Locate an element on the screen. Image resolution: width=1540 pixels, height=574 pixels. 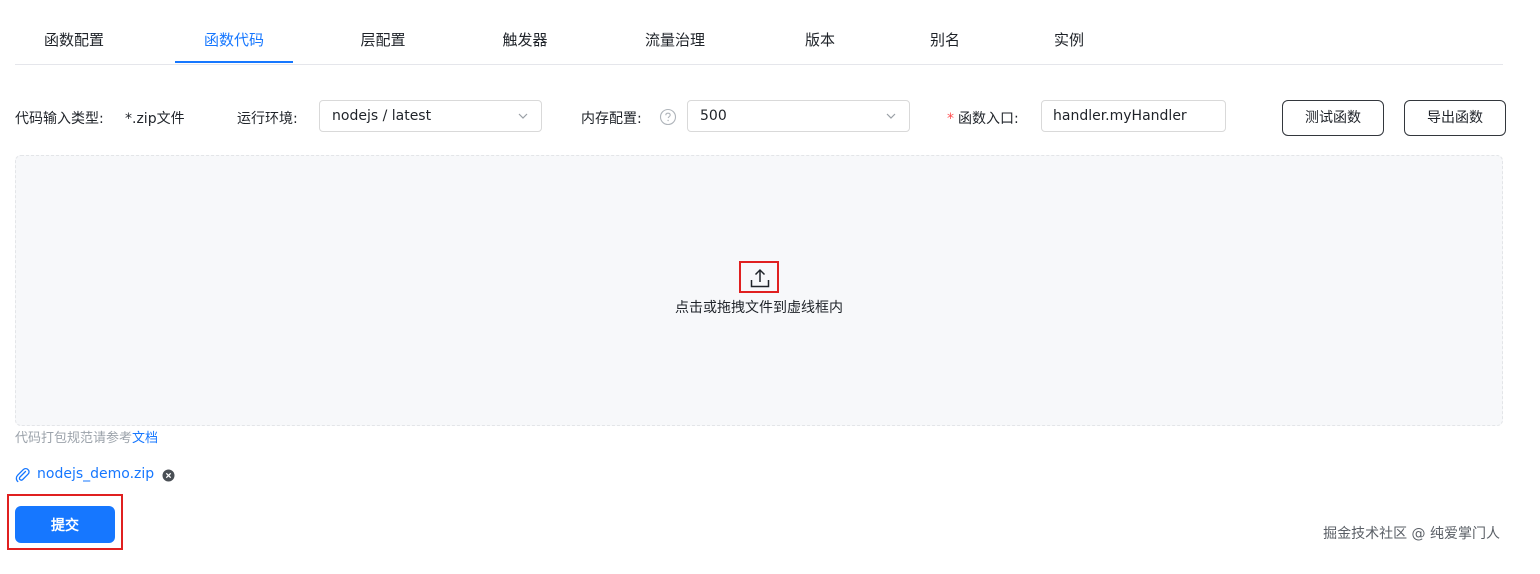
test-function-button: 测试函数 is located at coordinates (1333, 118).